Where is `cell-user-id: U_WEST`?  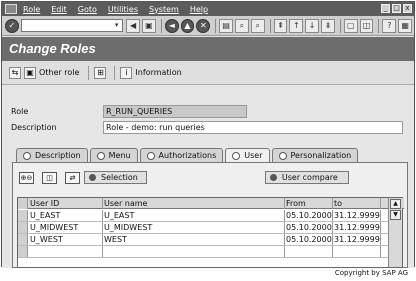
cell-user-id: U_WEST is located at coordinates (66, 239).